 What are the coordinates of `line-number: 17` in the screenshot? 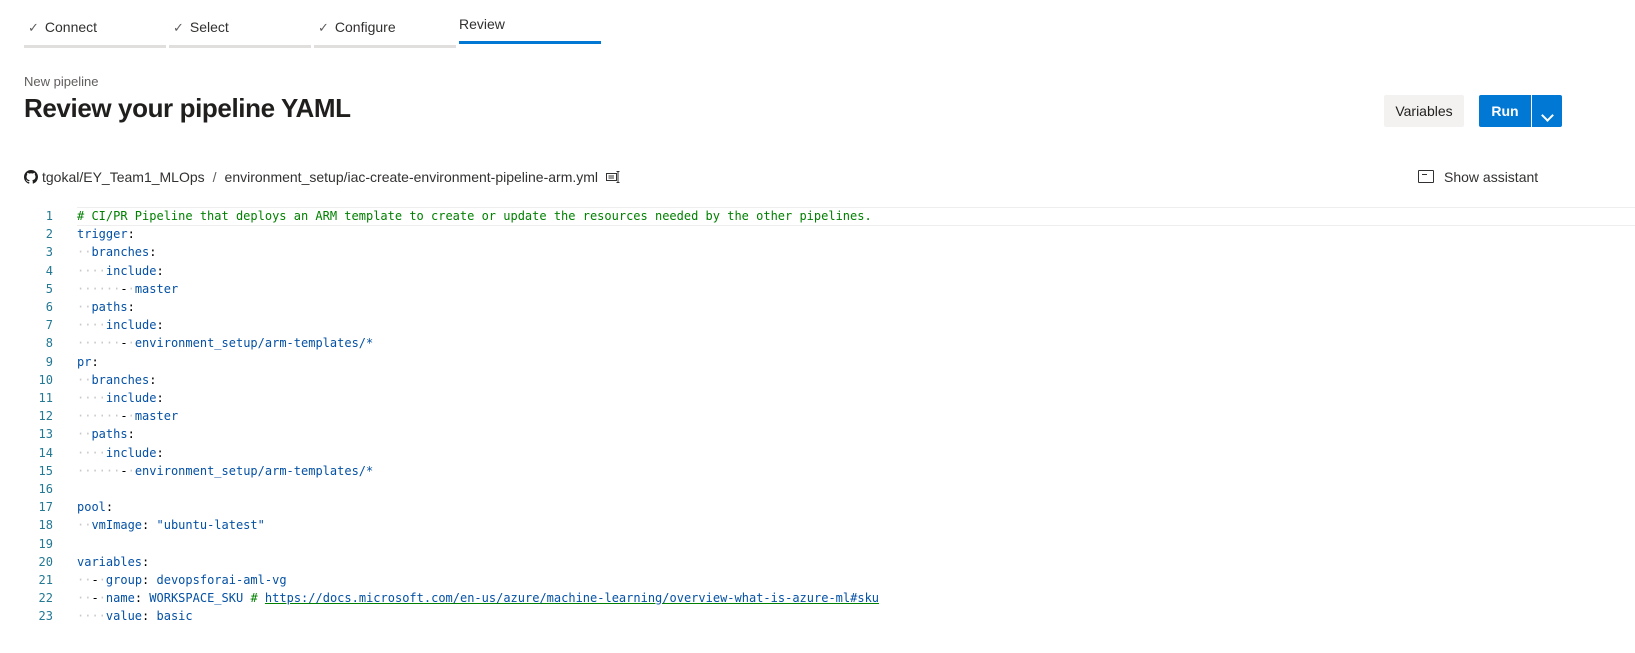 It's located at (45, 507).